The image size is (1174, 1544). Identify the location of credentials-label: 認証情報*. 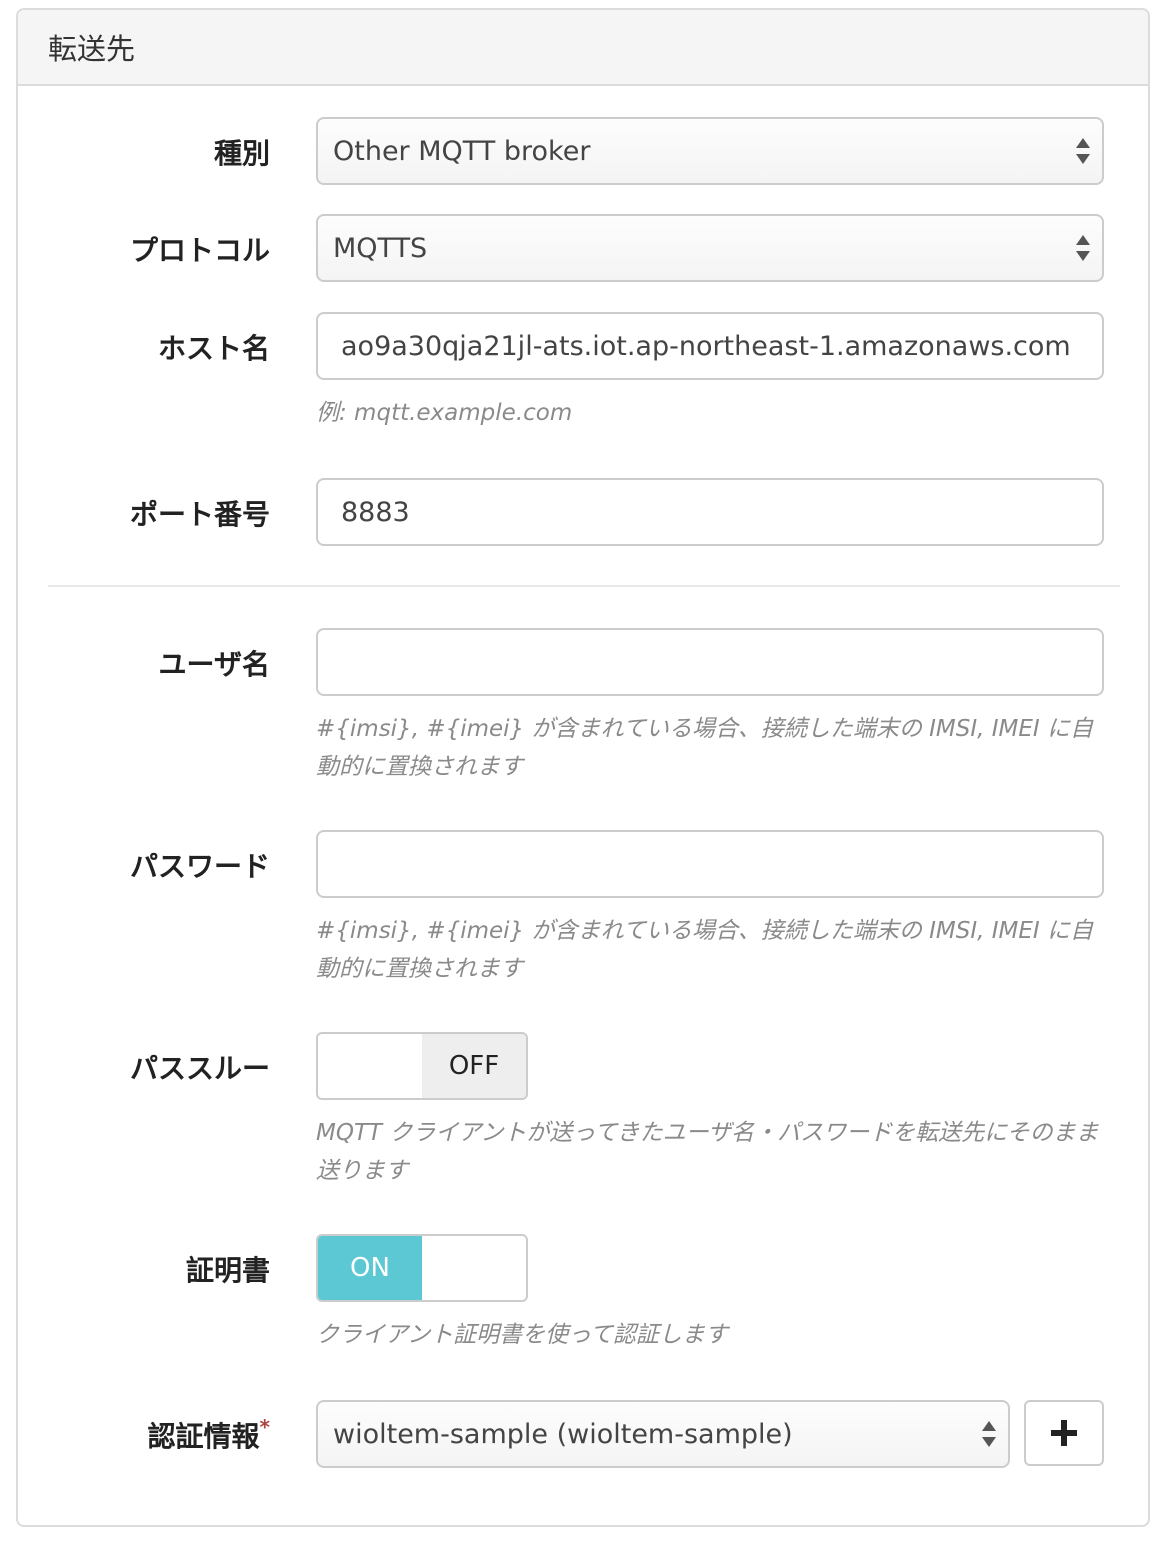
(143, 1435).